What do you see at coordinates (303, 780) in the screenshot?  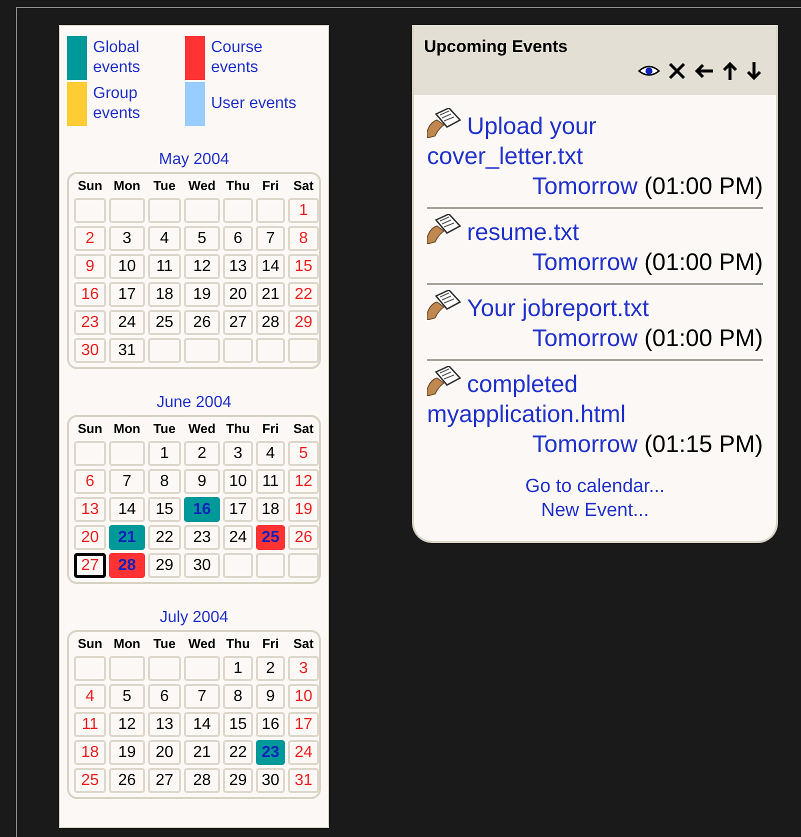 I see `day-cell: 31` at bounding box center [303, 780].